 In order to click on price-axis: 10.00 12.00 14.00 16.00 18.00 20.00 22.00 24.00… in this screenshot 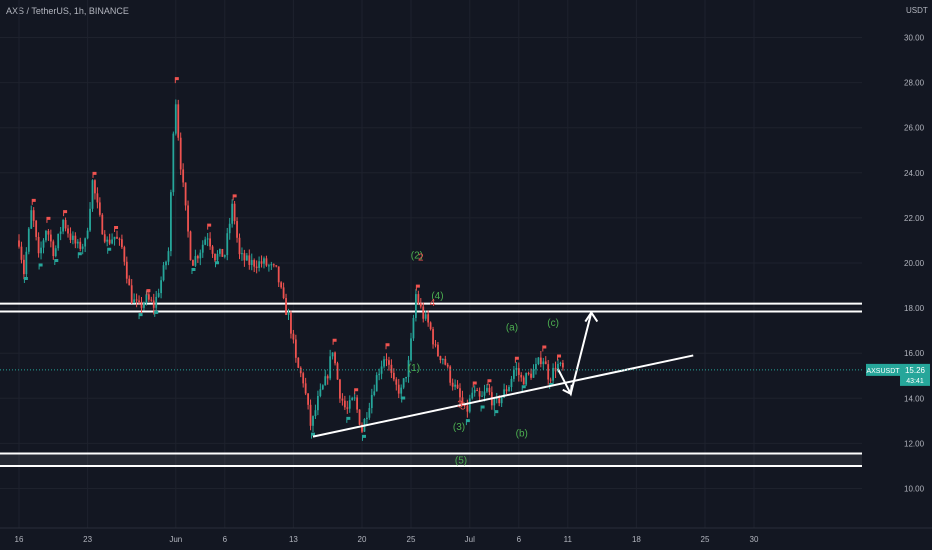, I will do `click(914, 264)`.